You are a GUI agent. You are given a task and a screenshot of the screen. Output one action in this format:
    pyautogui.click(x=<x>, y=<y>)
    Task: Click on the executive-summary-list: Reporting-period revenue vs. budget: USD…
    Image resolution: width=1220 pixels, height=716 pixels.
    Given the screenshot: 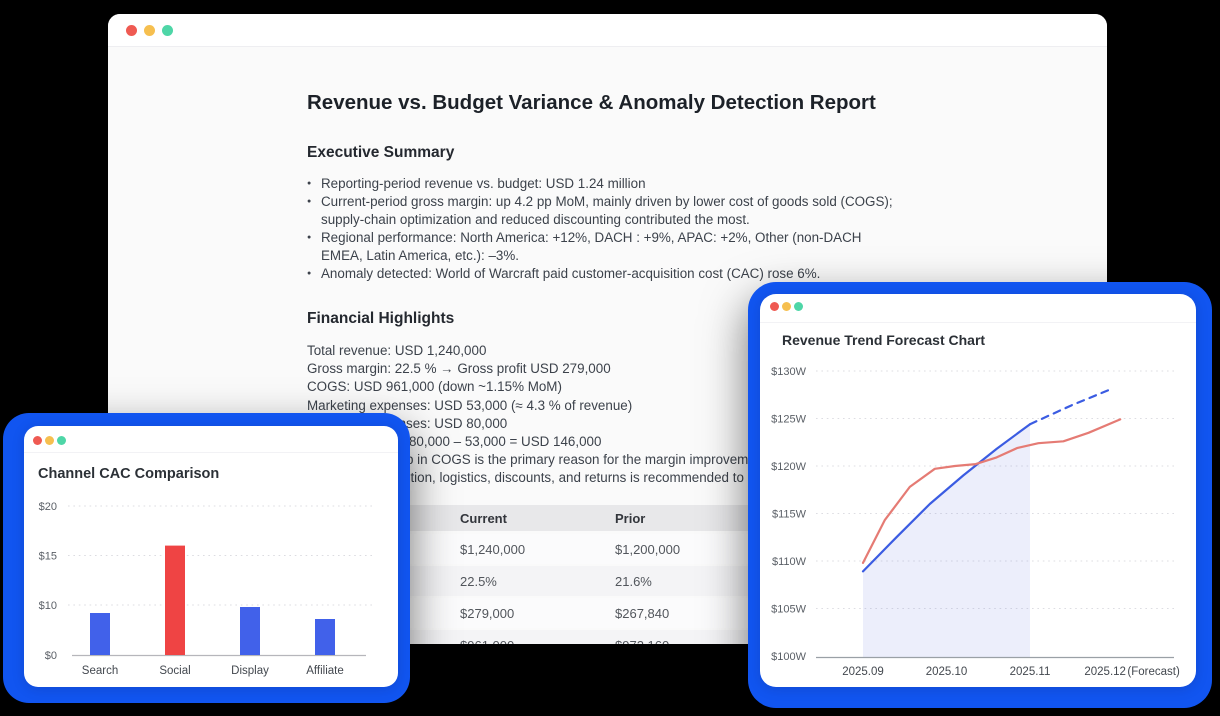 What is the action you would take?
    pyautogui.click(x=602, y=229)
    